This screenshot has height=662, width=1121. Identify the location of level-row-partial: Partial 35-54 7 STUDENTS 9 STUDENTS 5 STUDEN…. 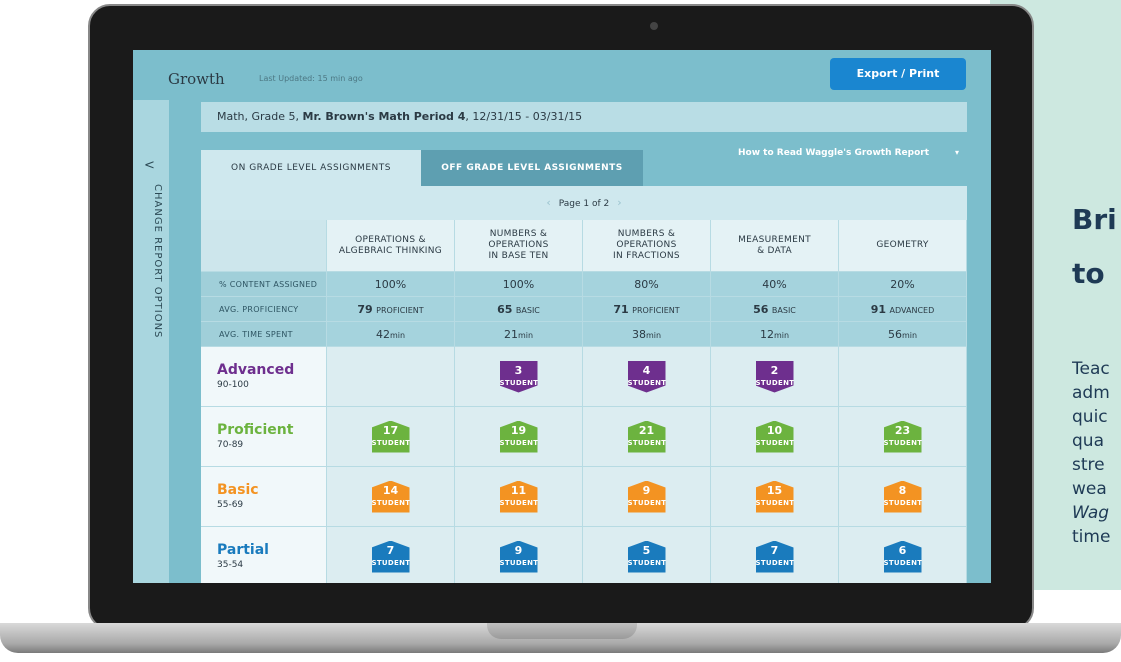
(584, 555).